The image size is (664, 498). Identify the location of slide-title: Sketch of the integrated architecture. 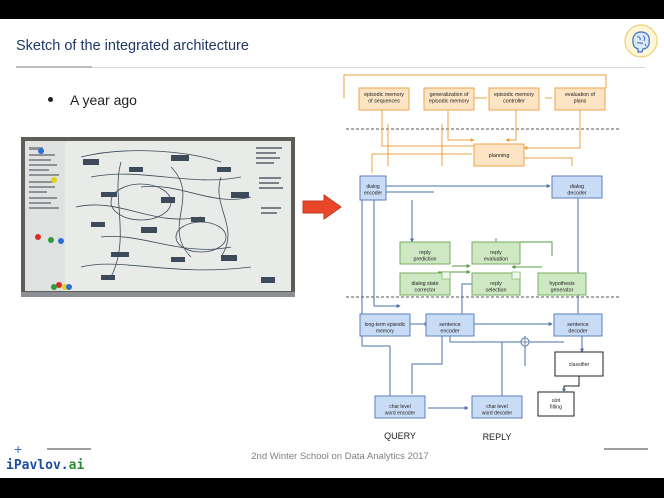
(132, 46).